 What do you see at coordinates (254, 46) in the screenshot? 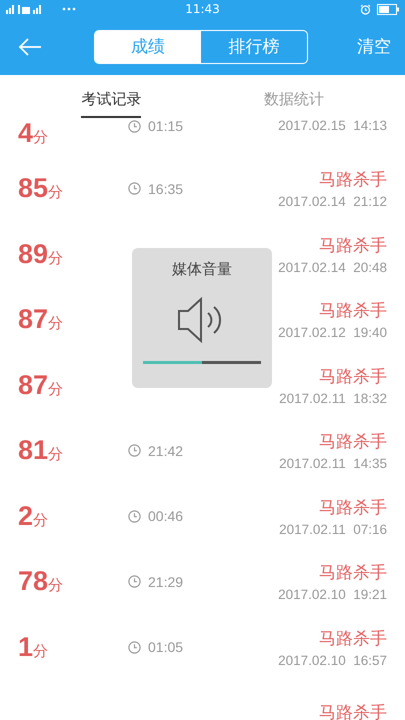
I see `segment-tab: 排行榜` at bounding box center [254, 46].